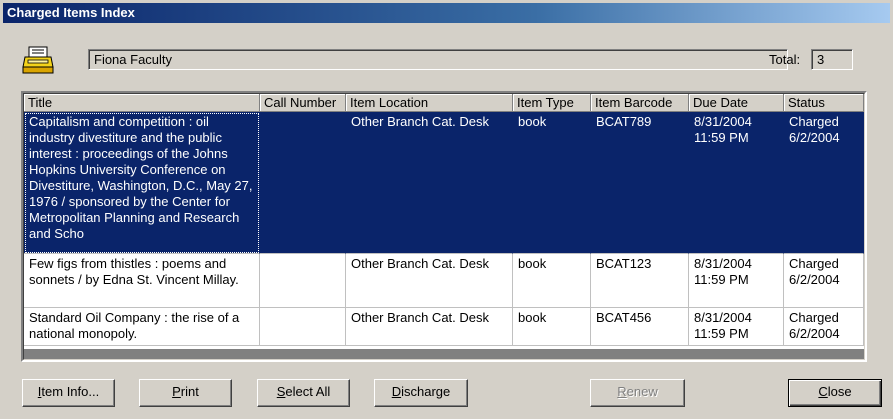  I want to click on select-all-label: elect All, so click(308, 391).